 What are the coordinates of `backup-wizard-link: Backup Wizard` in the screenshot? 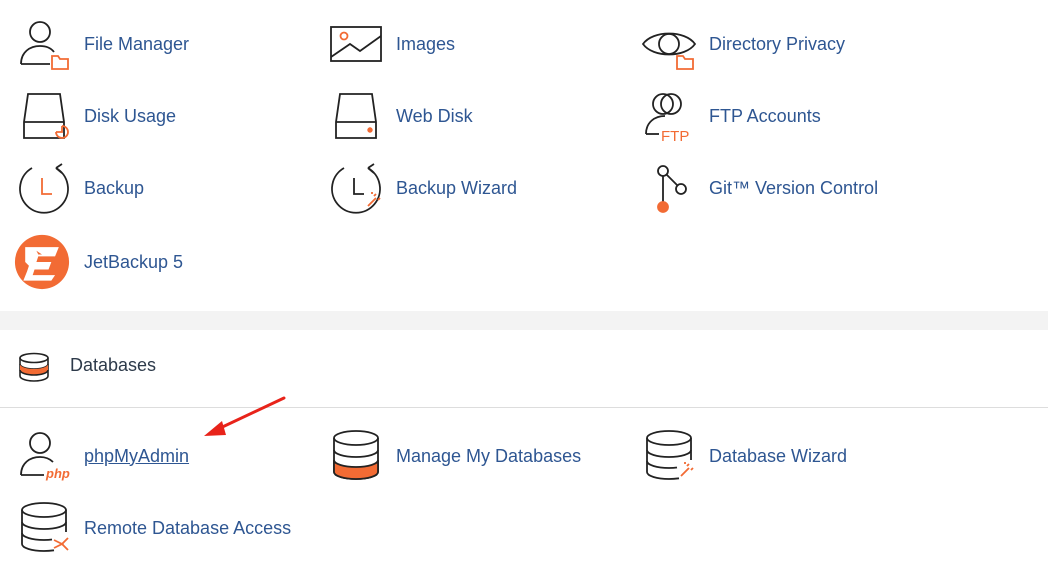 It's located at (422, 188).